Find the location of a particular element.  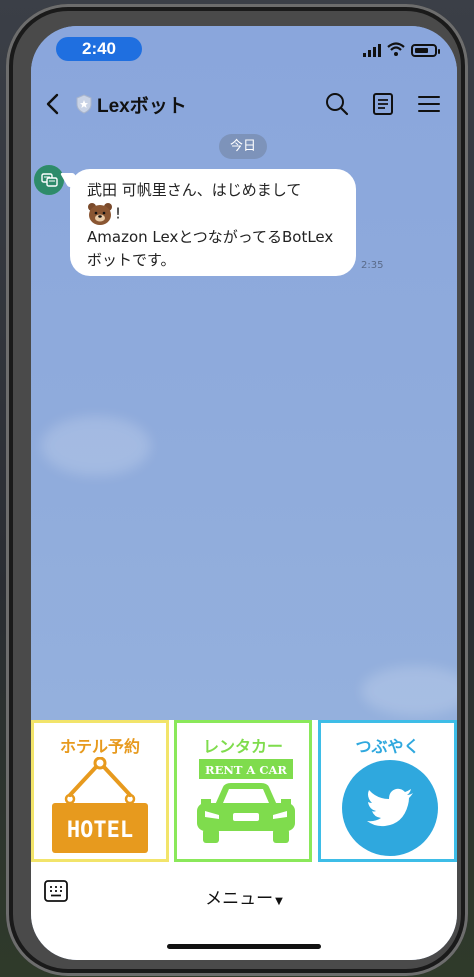

caret-down-icon: ▼ is located at coordinates (279, 901).